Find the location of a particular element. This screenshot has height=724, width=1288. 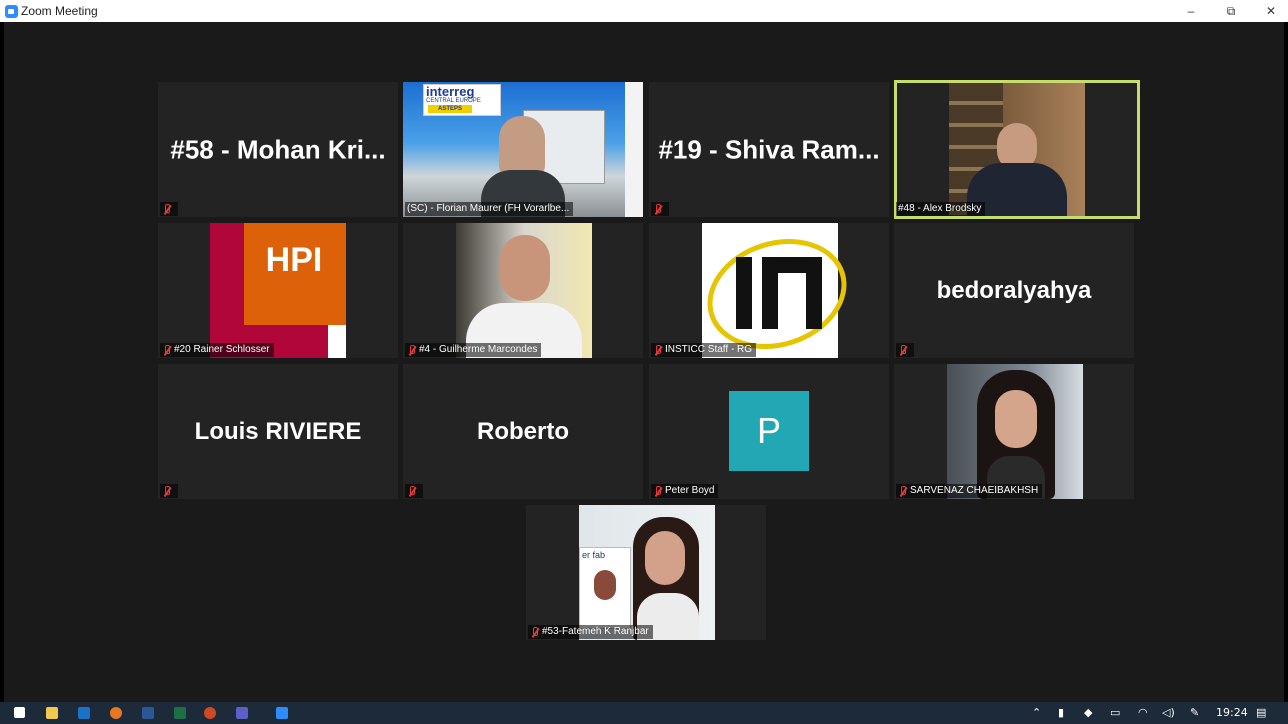

participant-name-bar: #20 Rainer Schlosser is located at coordinates (217, 350).